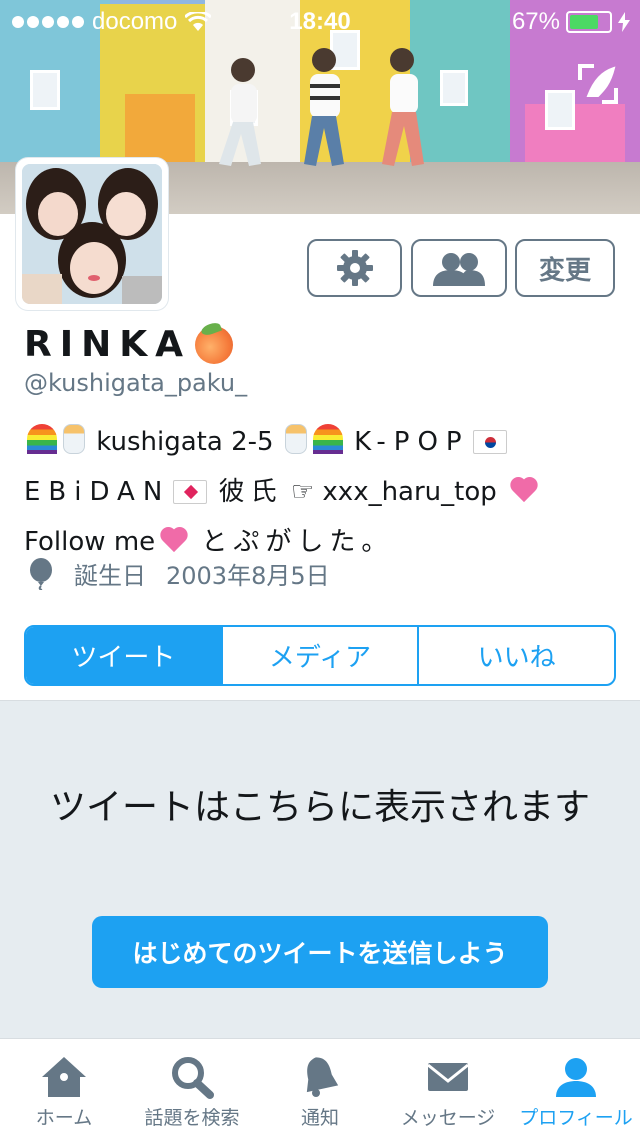 This screenshot has height=1136, width=640. What do you see at coordinates (576, 1077) in the screenshot?
I see `person-icon` at bounding box center [576, 1077].